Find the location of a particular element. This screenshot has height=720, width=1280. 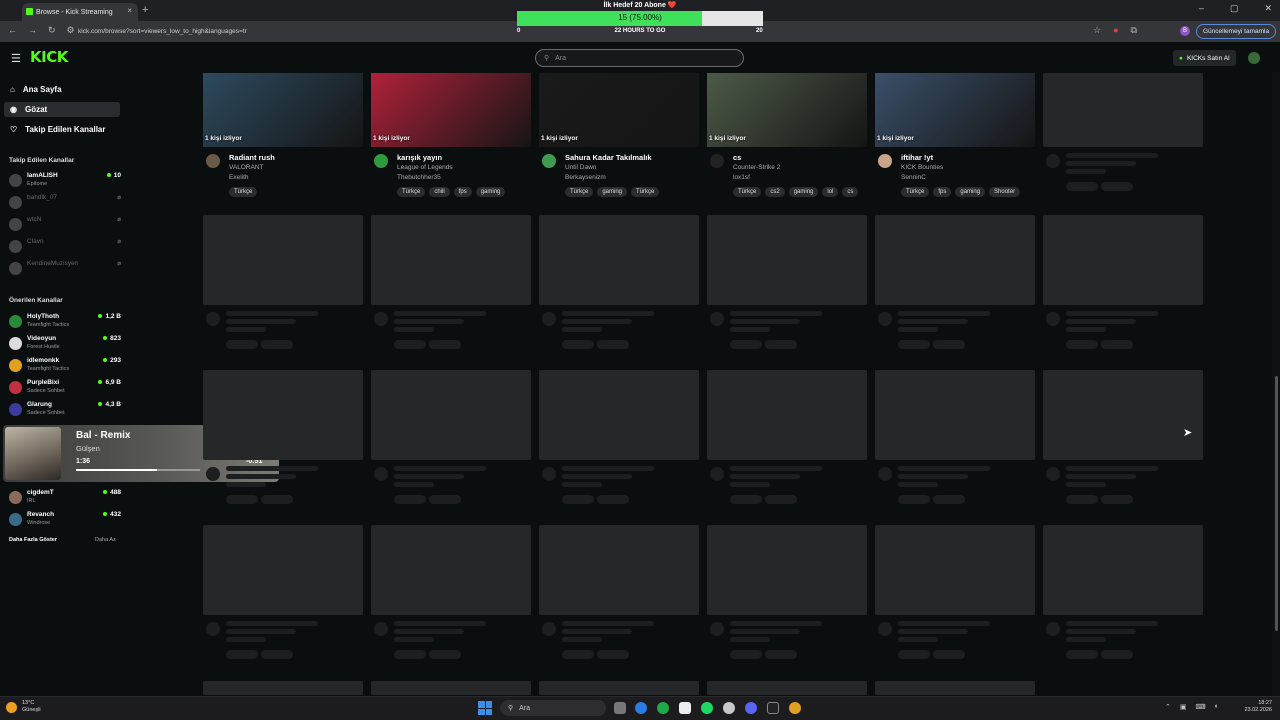

stream-tag: chill is located at coordinates (439, 192).